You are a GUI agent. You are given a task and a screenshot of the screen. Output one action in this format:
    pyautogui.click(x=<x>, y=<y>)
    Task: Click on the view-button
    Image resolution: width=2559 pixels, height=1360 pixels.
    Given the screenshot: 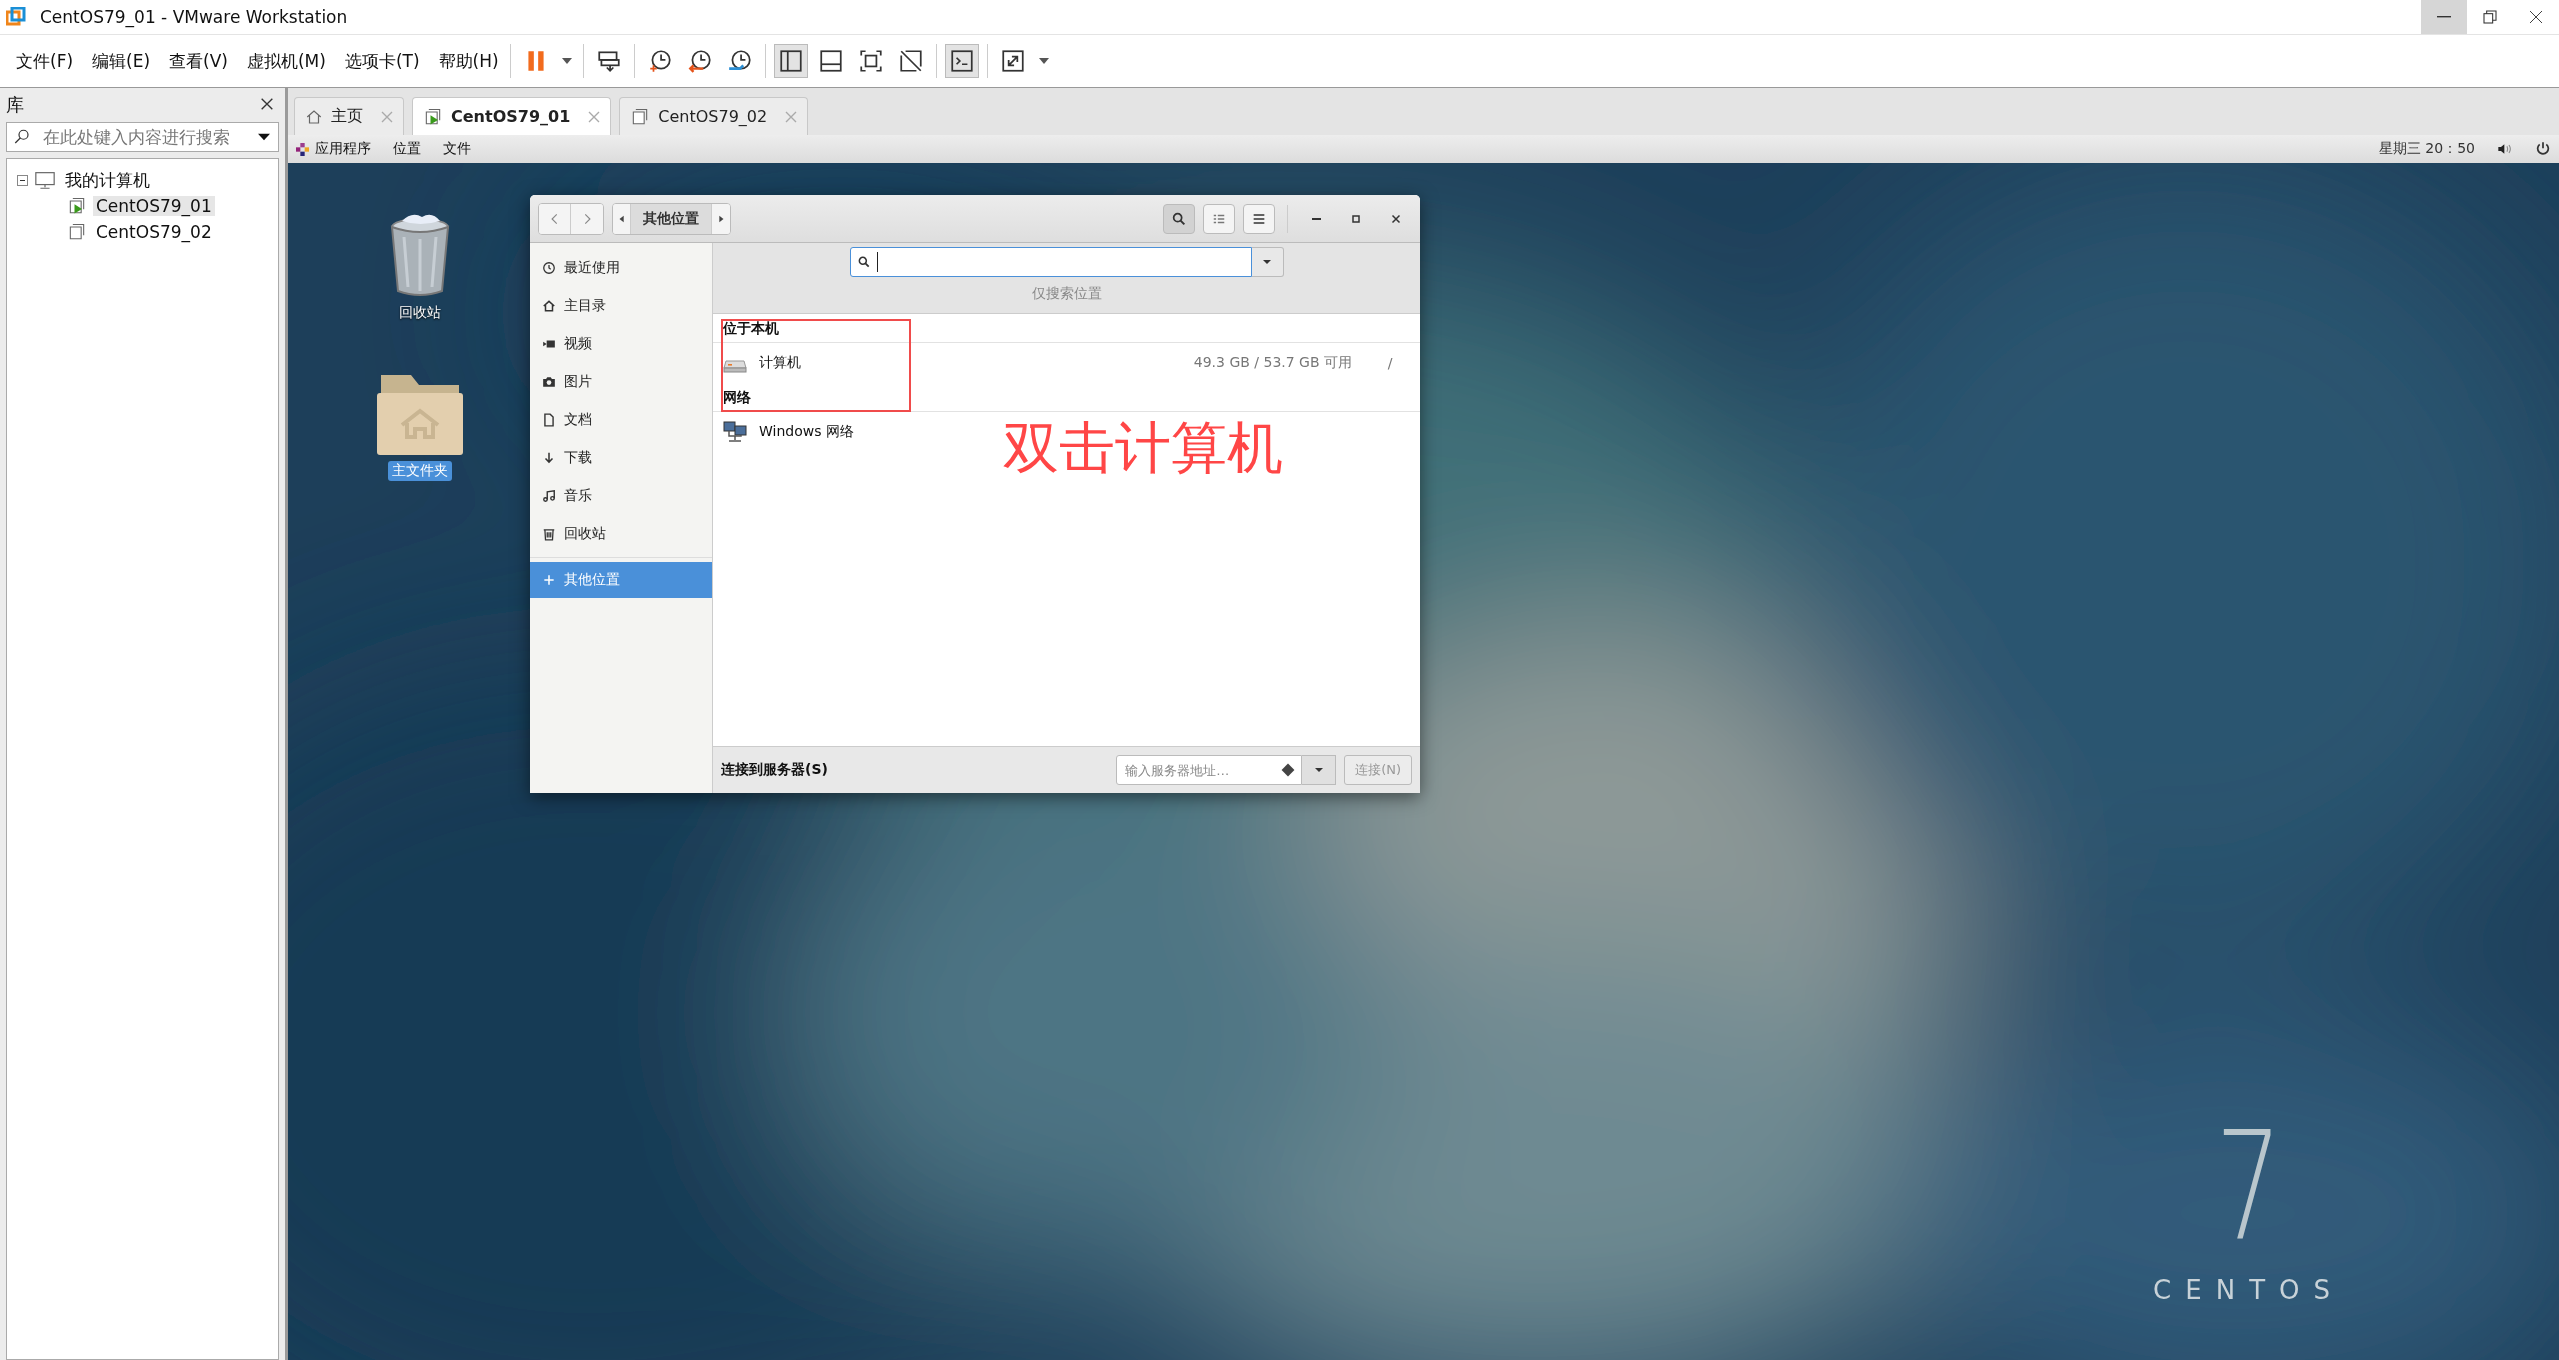 What is the action you would take?
    pyautogui.click(x=1219, y=218)
    